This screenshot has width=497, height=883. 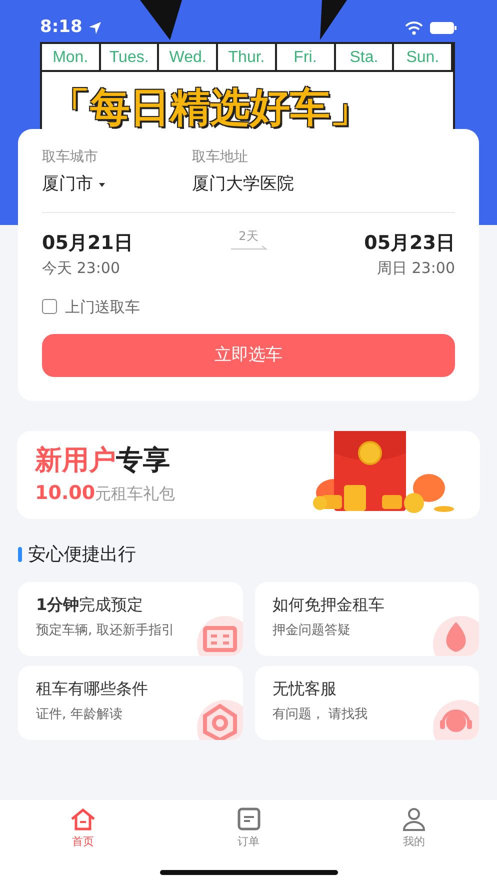 What do you see at coordinates (220, 157) in the screenshot?
I see `field-label: 取车地址` at bounding box center [220, 157].